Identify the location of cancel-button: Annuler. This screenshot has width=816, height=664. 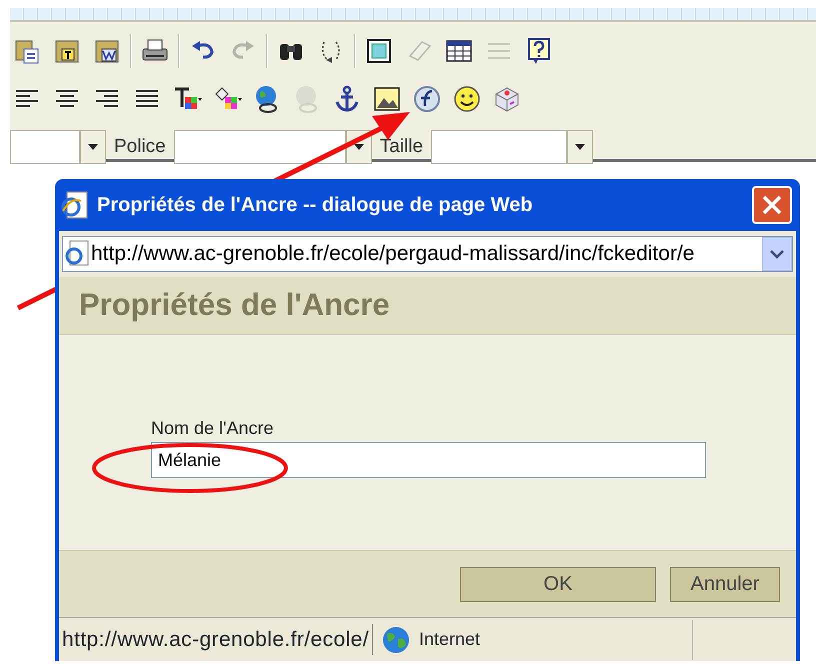
(725, 584).